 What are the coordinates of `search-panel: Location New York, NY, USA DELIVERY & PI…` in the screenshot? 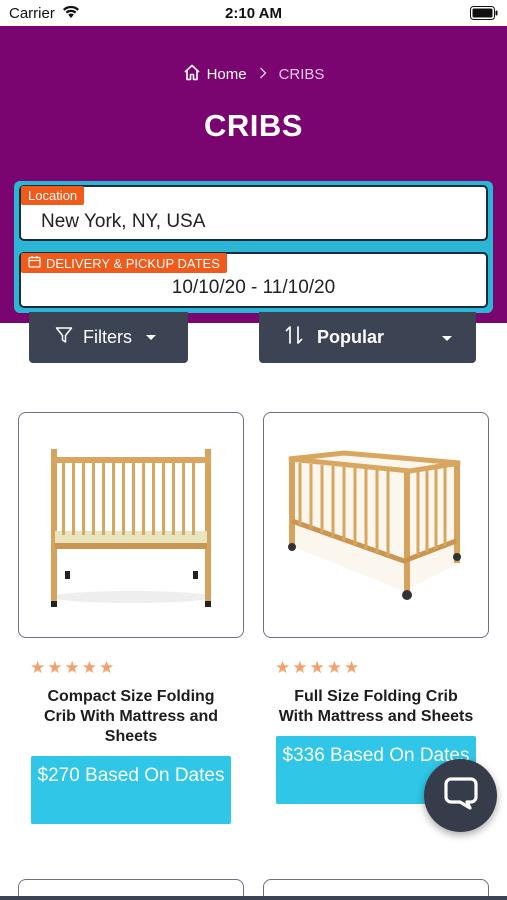 It's located at (253, 247).